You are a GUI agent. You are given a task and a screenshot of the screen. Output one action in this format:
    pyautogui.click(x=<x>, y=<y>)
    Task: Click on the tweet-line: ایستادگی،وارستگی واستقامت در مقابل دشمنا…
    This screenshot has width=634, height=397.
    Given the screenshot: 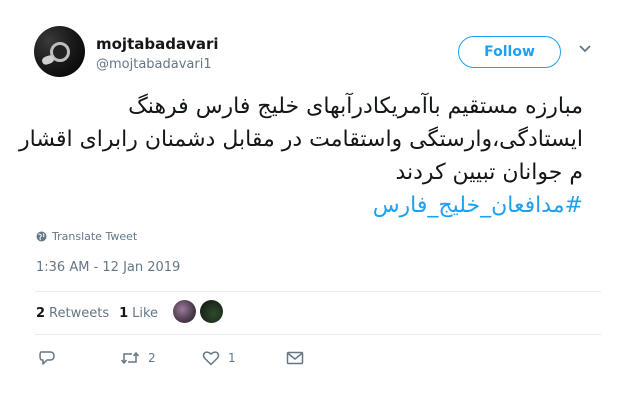 What is the action you would take?
    pyautogui.click(x=301, y=139)
    